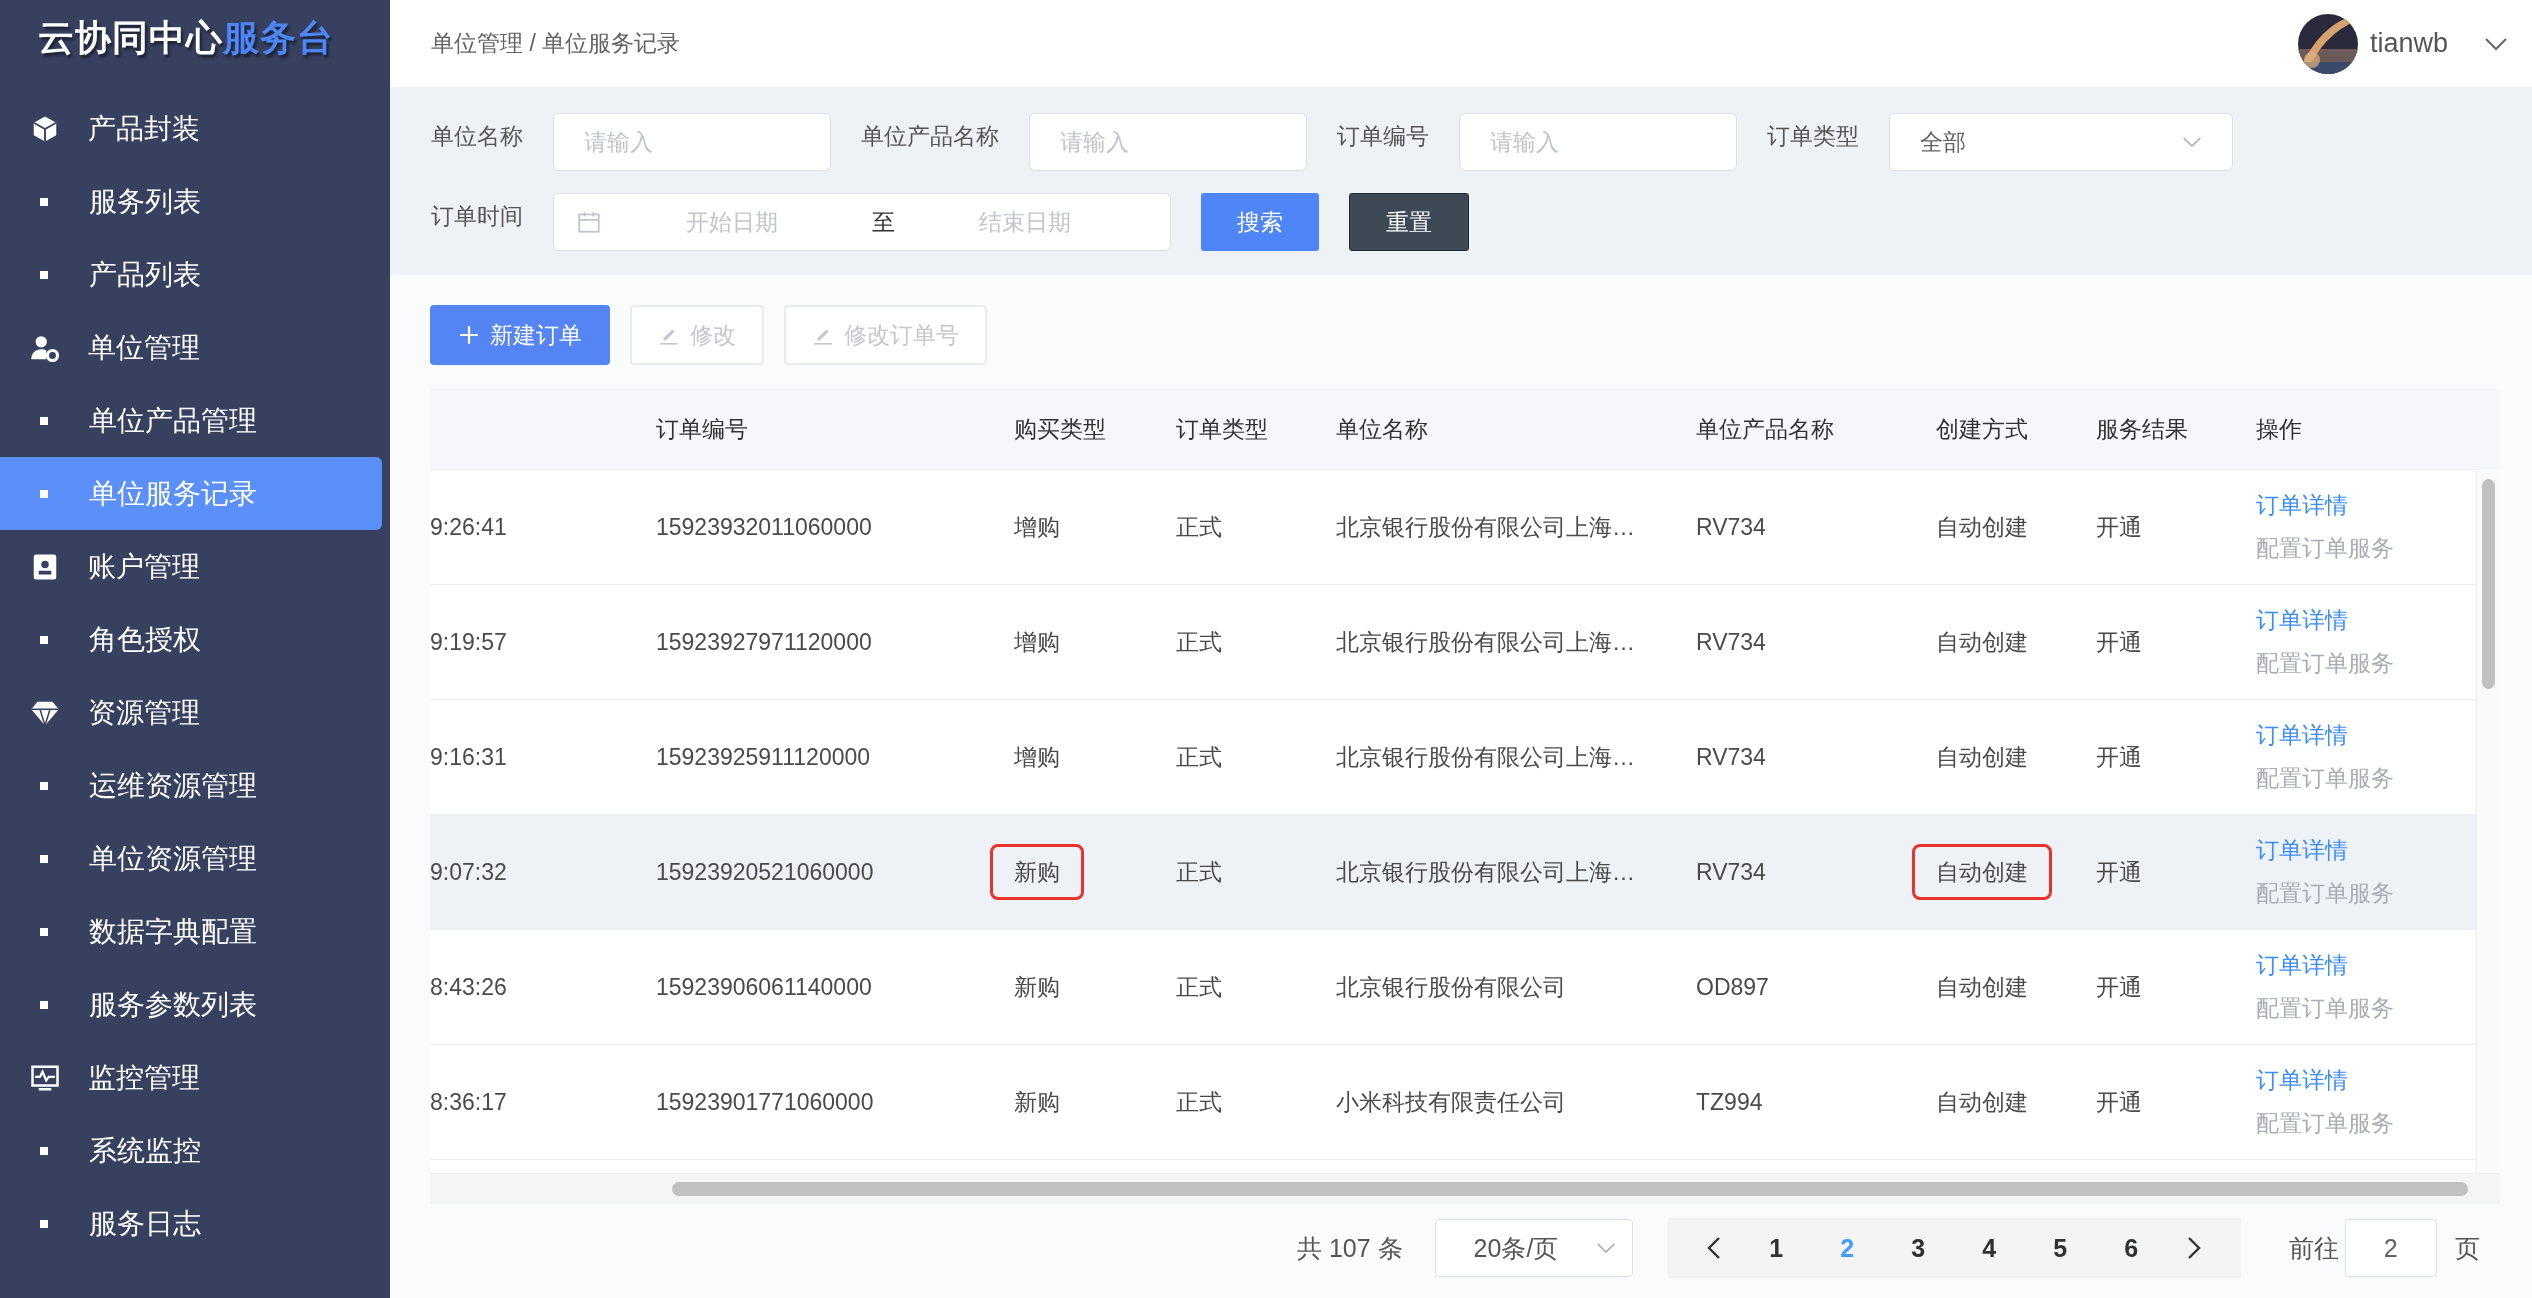 Image resolution: width=2532 pixels, height=1298 pixels. Describe the element at coordinates (477, 216) in the screenshot. I see `field-label: 订单时间` at that location.